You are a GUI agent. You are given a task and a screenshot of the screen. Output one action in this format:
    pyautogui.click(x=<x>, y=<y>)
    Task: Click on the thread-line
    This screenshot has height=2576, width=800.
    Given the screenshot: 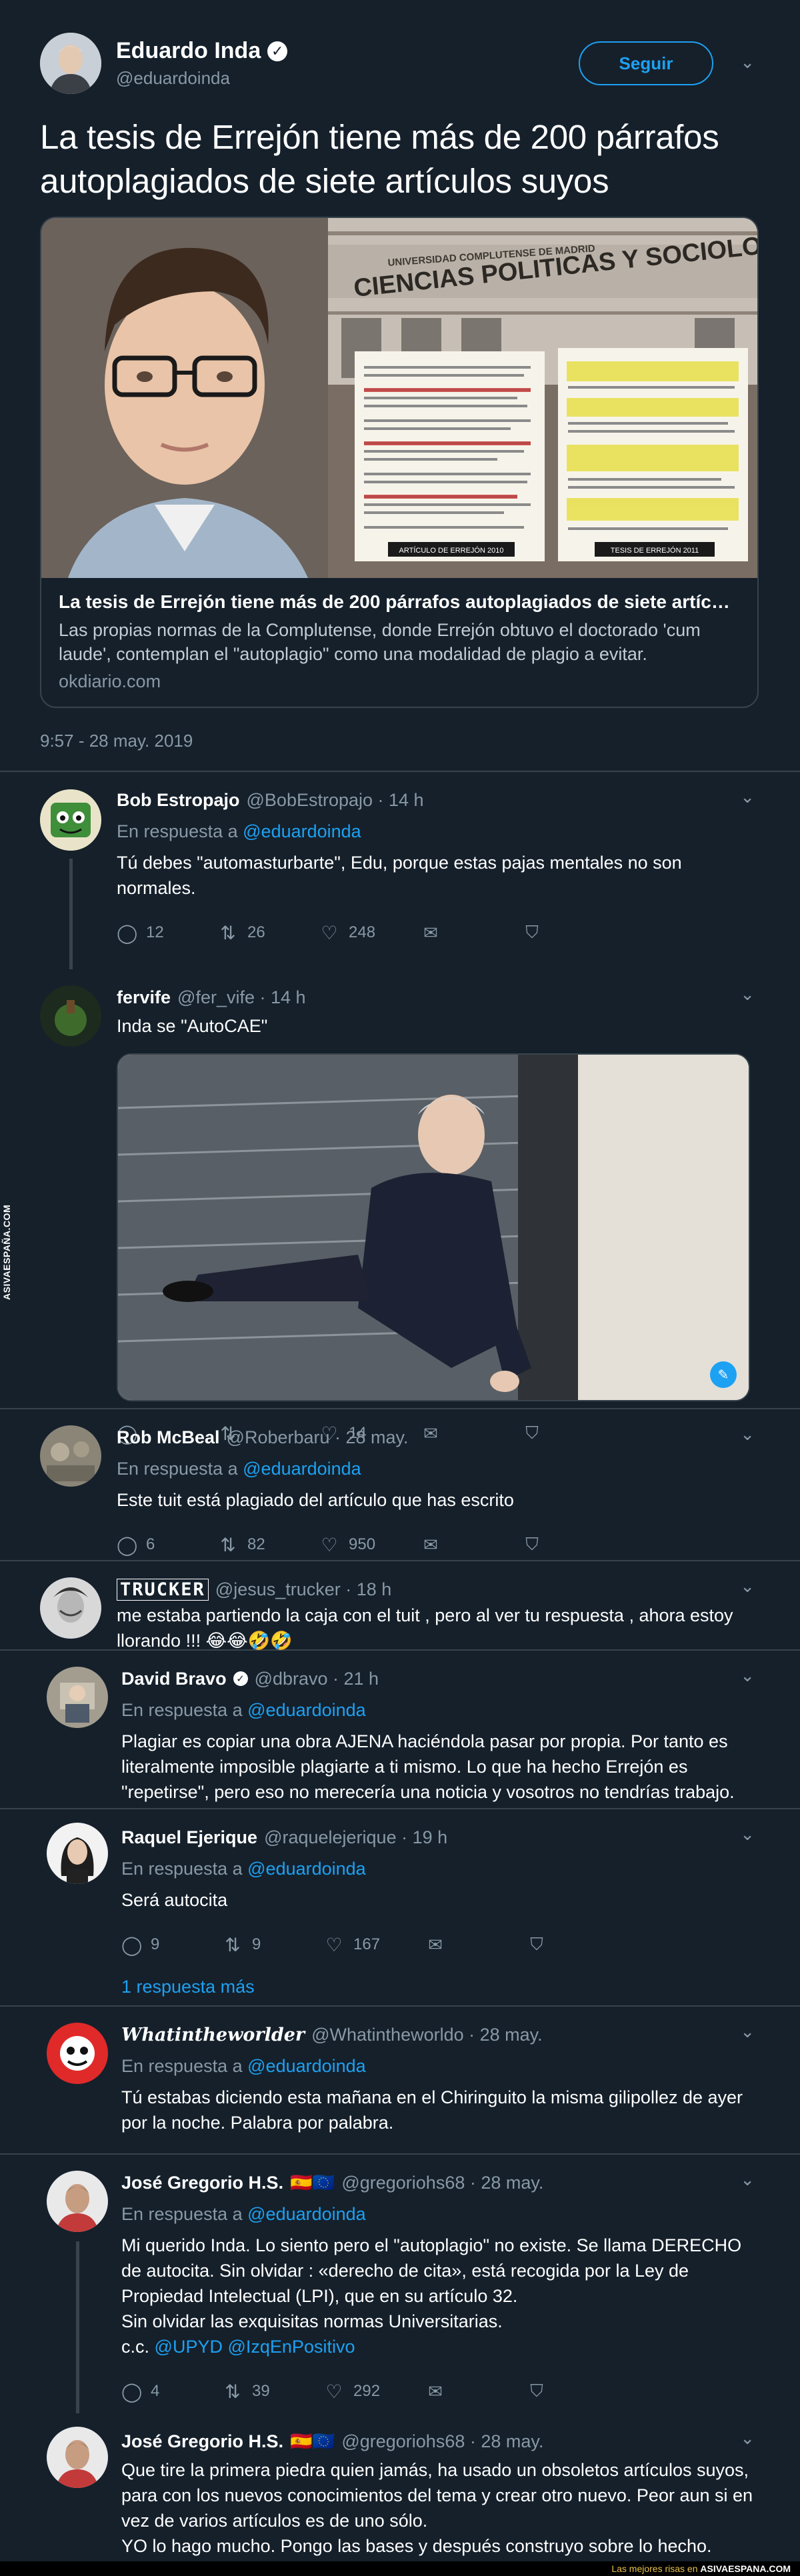 What is the action you would take?
    pyautogui.click(x=71, y=914)
    